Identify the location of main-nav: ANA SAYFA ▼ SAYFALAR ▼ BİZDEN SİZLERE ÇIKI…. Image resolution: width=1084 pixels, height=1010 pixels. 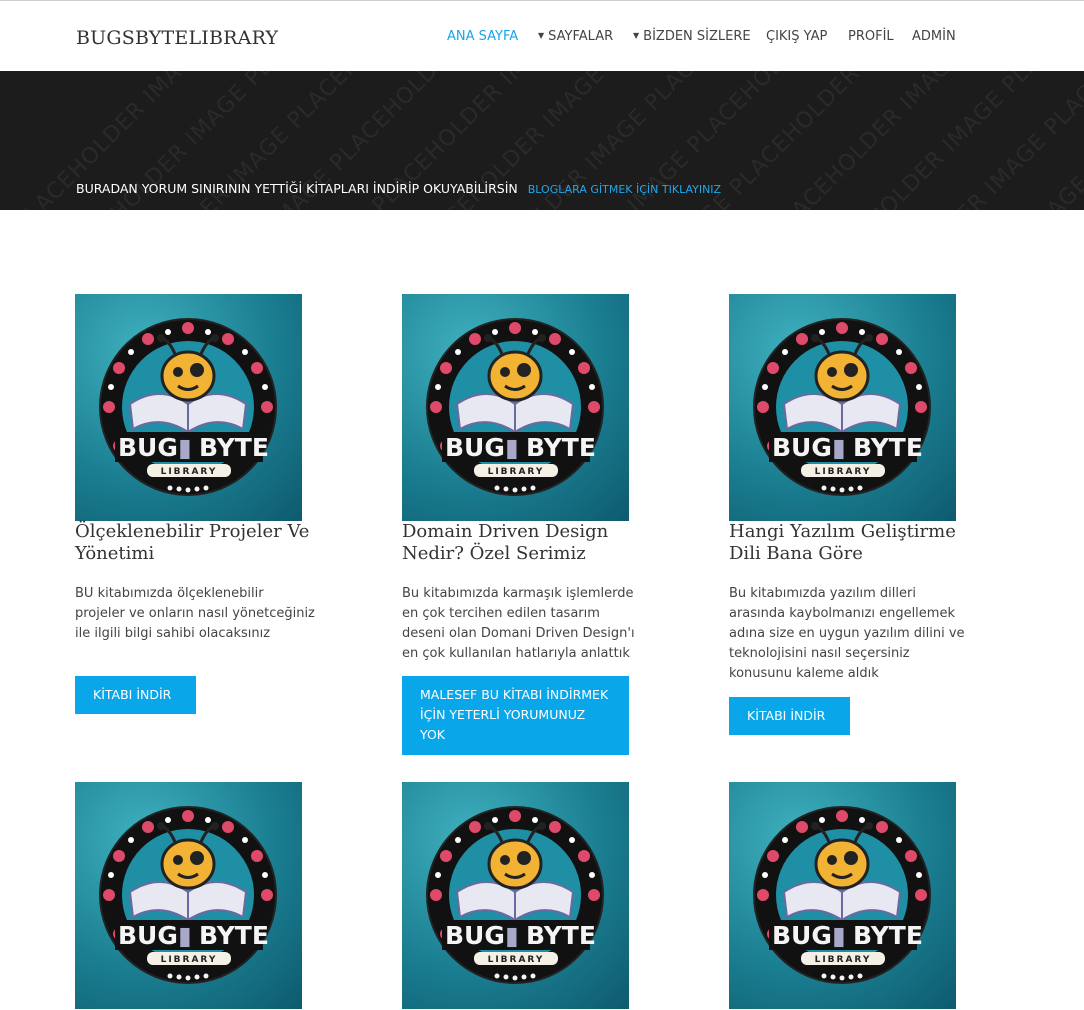
(542, 39).